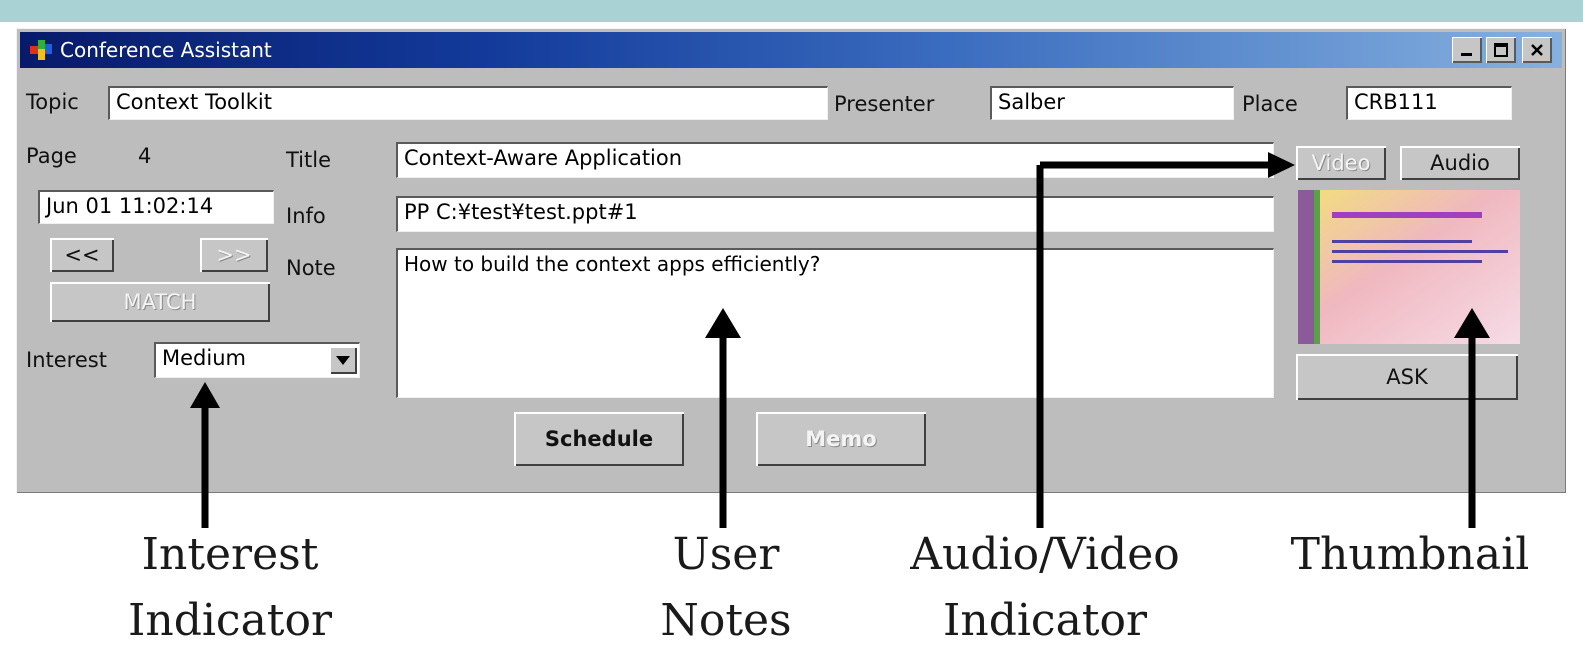 Image resolution: width=1583 pixels, height=654 pixels. What do you see at coordinates (726, 588) in the screenshot?
I see `annotation-user-notes: User Notes` at bounding box center [726, 588].